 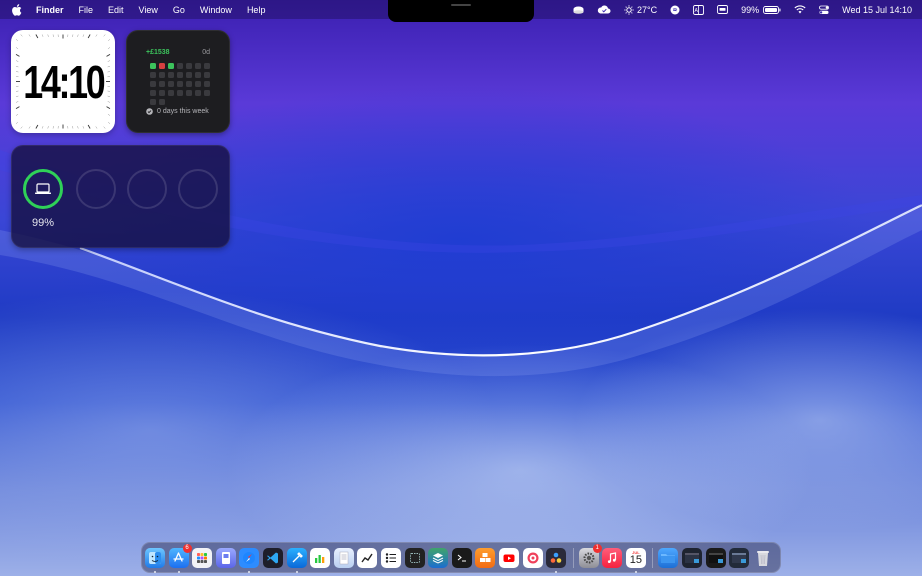 What do you see at coordinates (249, 560) in the screenshot?
I see `safari-app` at bounding box center [249, 560].